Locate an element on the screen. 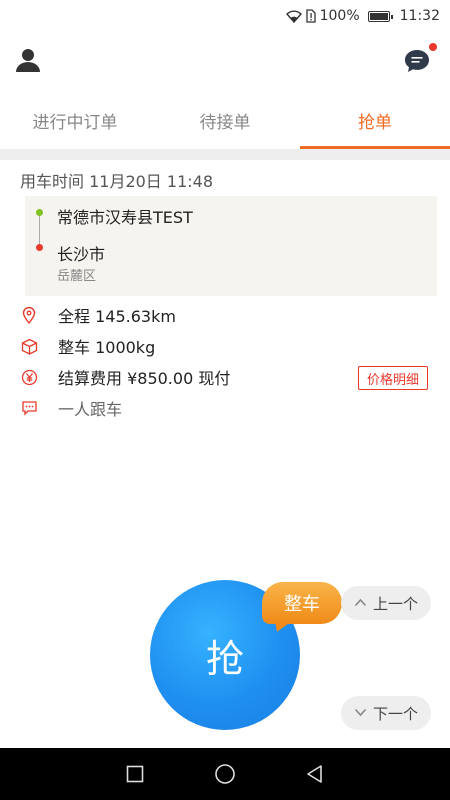 The width and height of the screenshot is (450, 800). order-tabs: 进行中订单 待接单 抢单 is located at coordinates (225, 121).